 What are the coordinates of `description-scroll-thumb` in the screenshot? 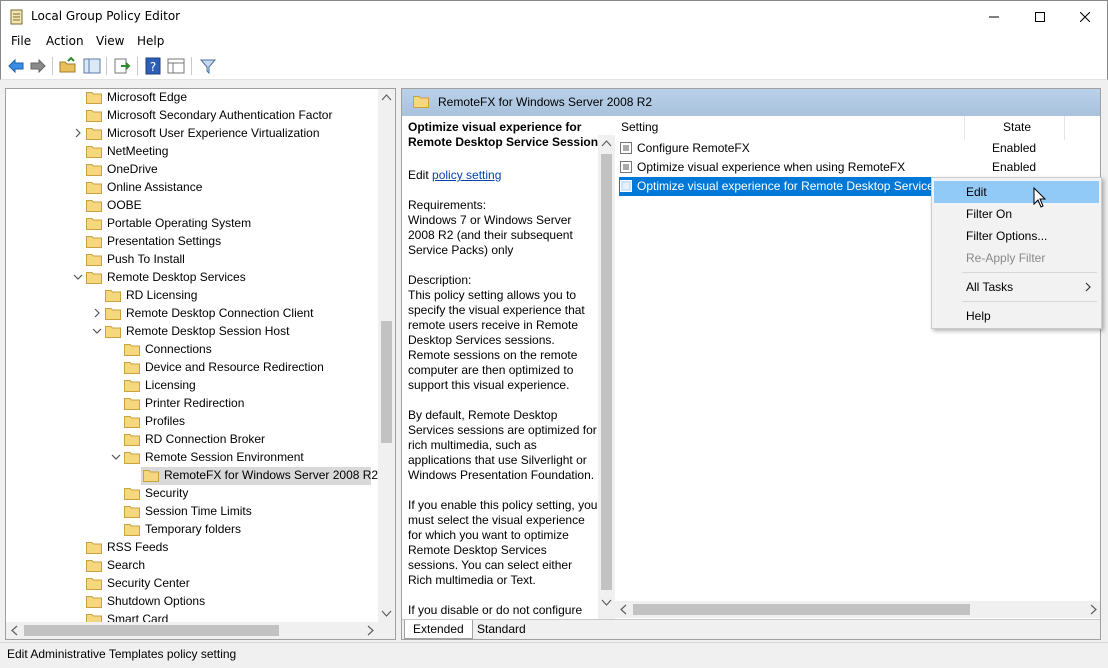 It's located at (606, 372).